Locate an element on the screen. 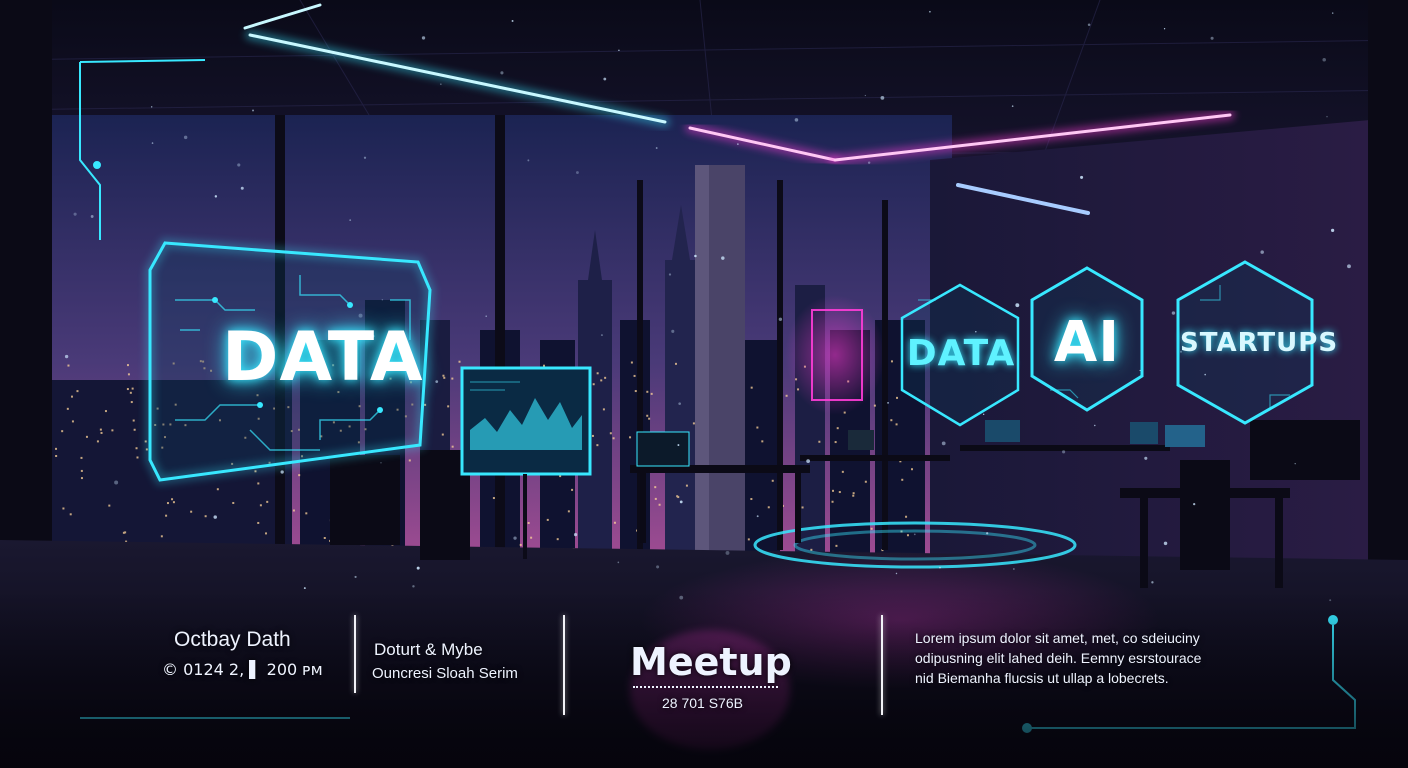 Image resolution: width=1408 pixels, height=768 pixels. hex-data-label: DATA is located at coordinates (961, 353).